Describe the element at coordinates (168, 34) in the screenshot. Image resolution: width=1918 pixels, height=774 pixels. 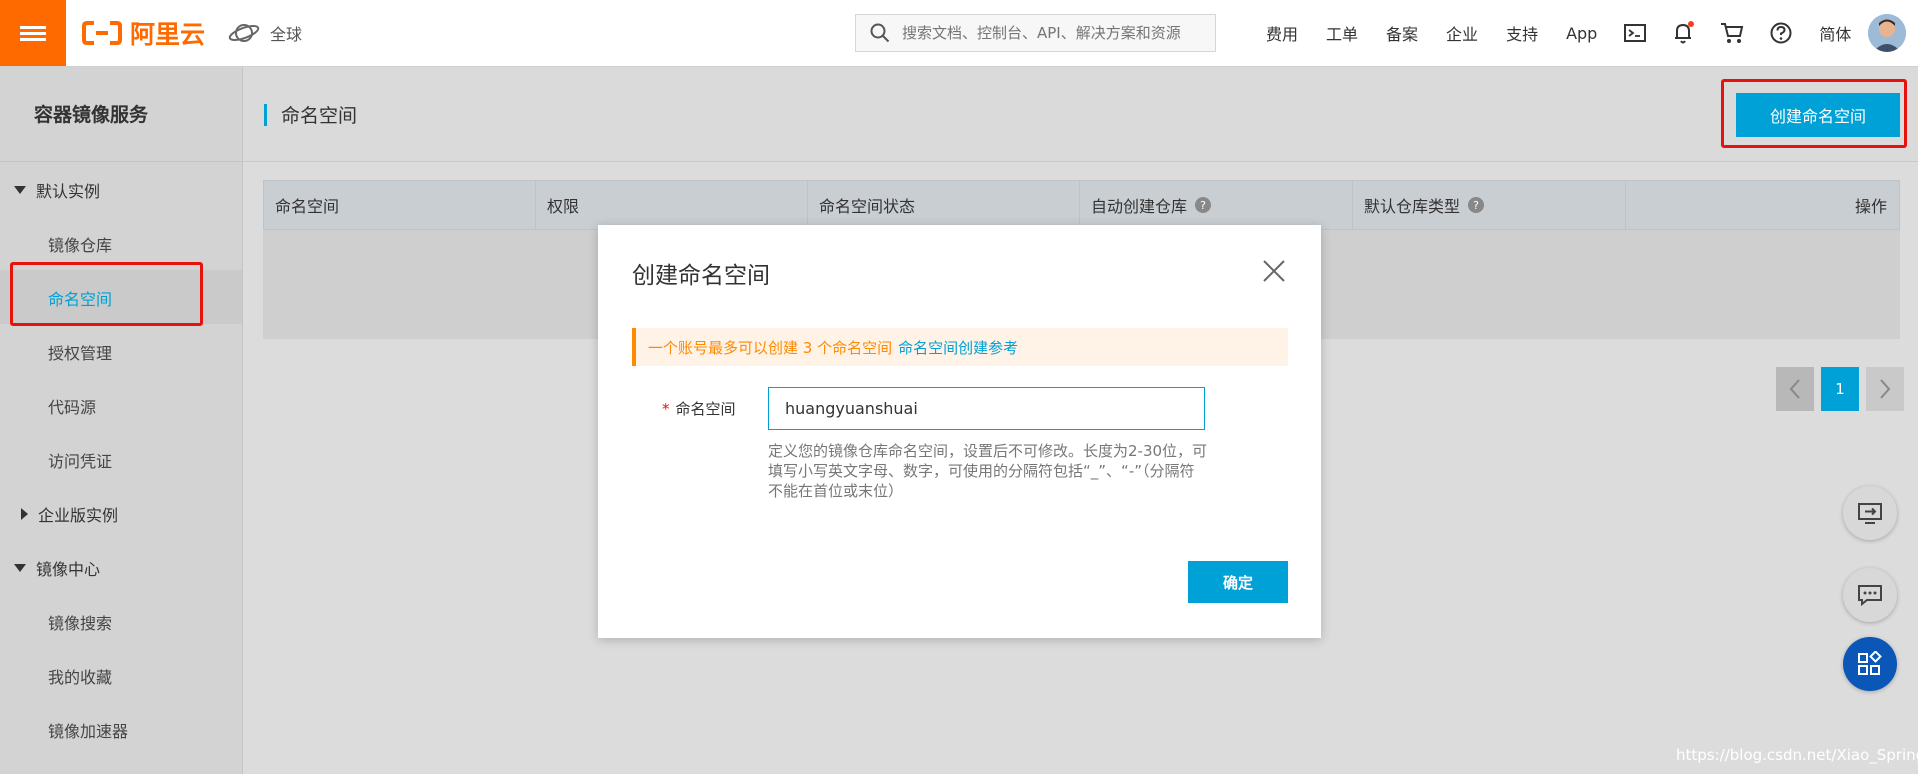
I see `brand-name: 阿里云` at that location.